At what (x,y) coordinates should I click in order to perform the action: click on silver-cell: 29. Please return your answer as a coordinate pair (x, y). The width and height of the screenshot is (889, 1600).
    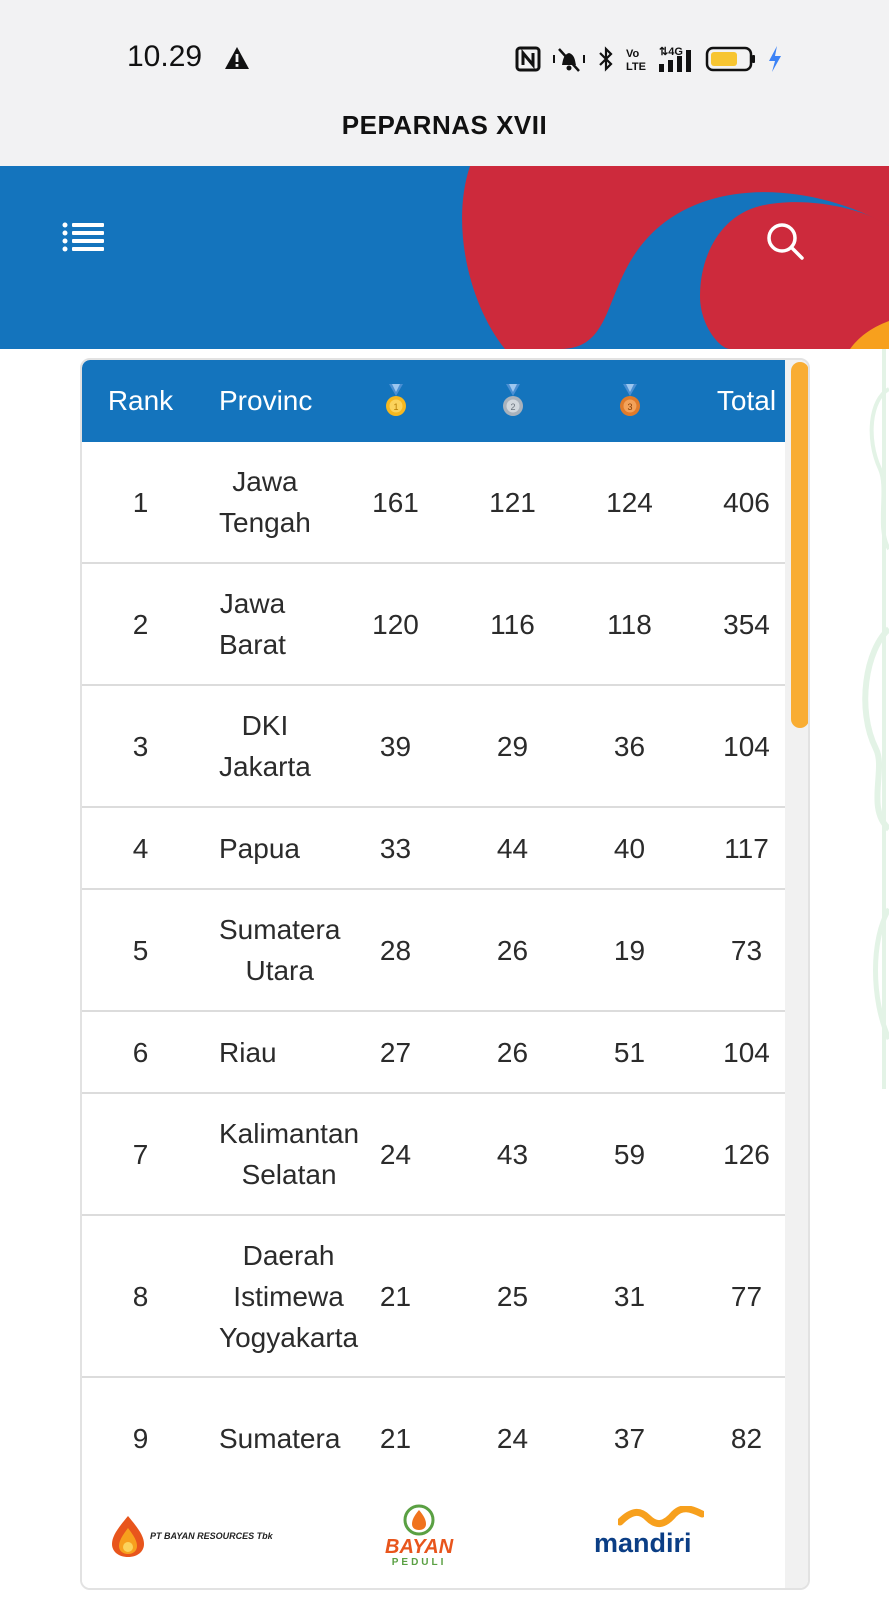
    Looking at the image, I should click on (512, 746).